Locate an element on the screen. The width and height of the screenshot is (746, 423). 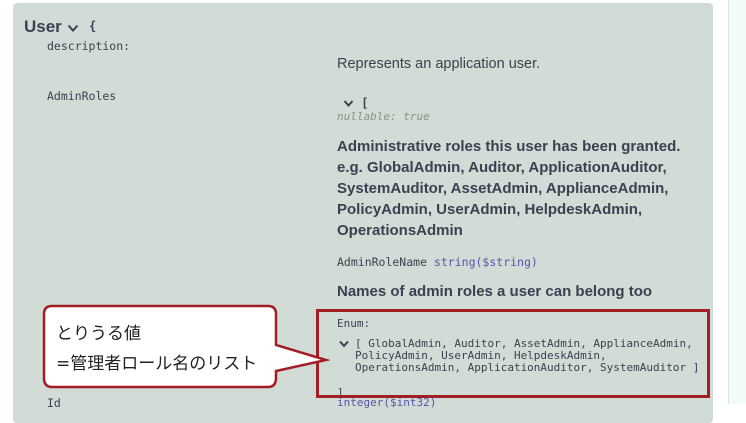
model-description: Represents an application user. is located at coordinates (439, 64).